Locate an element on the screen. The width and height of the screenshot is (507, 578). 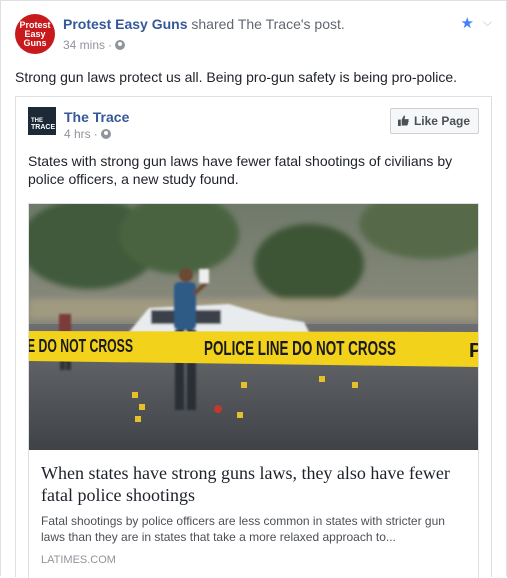
shared-post-timestamp: 4 hrs is located at coordinates (77, 134).